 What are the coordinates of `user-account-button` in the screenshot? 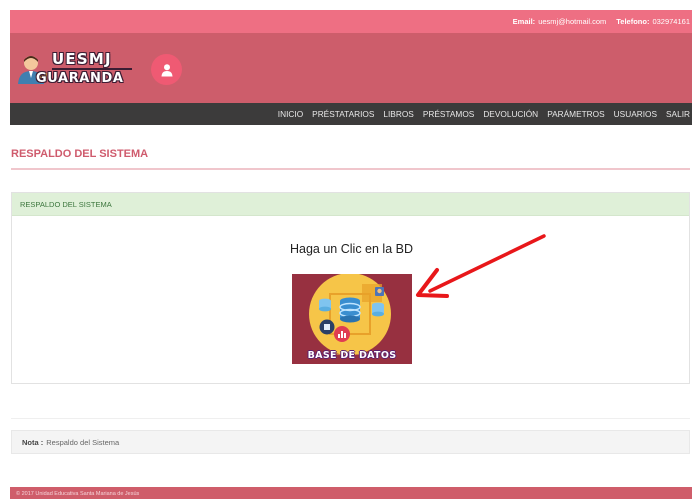 It's located at (166, 69).